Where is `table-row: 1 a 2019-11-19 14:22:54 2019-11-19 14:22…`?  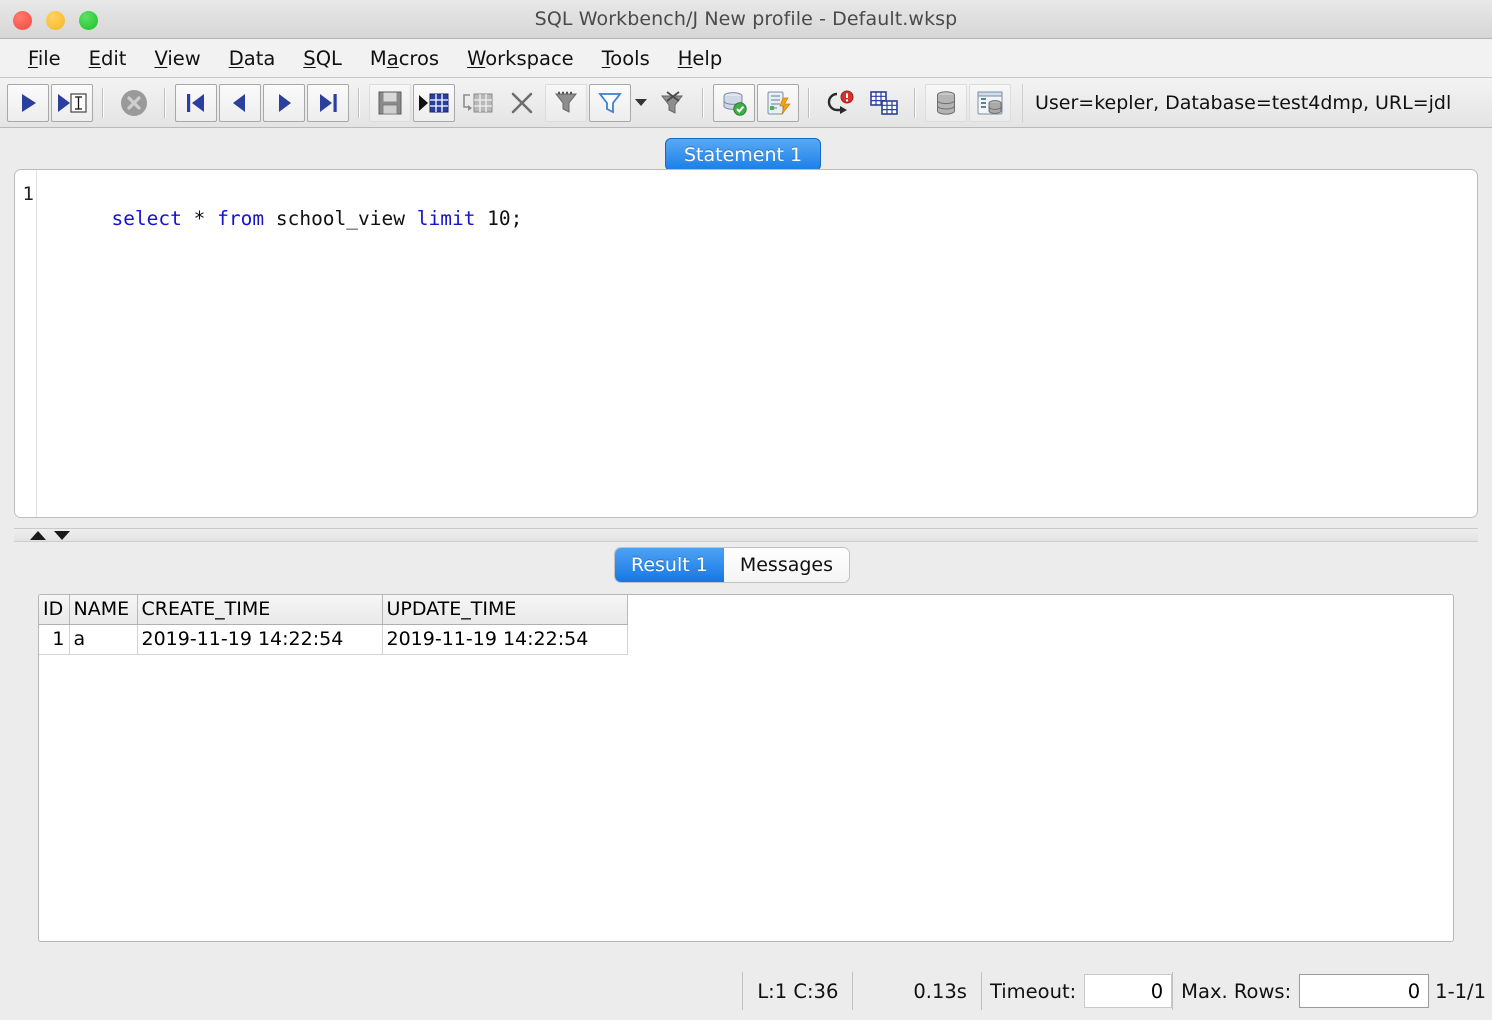 table-row: 1 a 2019-11-19 14:22:54 2019-11-19 14:22… is located at coordinates (333, 639).